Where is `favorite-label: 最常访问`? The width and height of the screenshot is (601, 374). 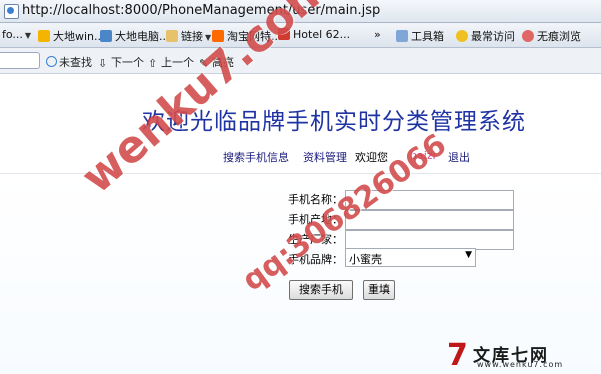 favorite-label: 最常访问 is located at coordinates (493, 36).